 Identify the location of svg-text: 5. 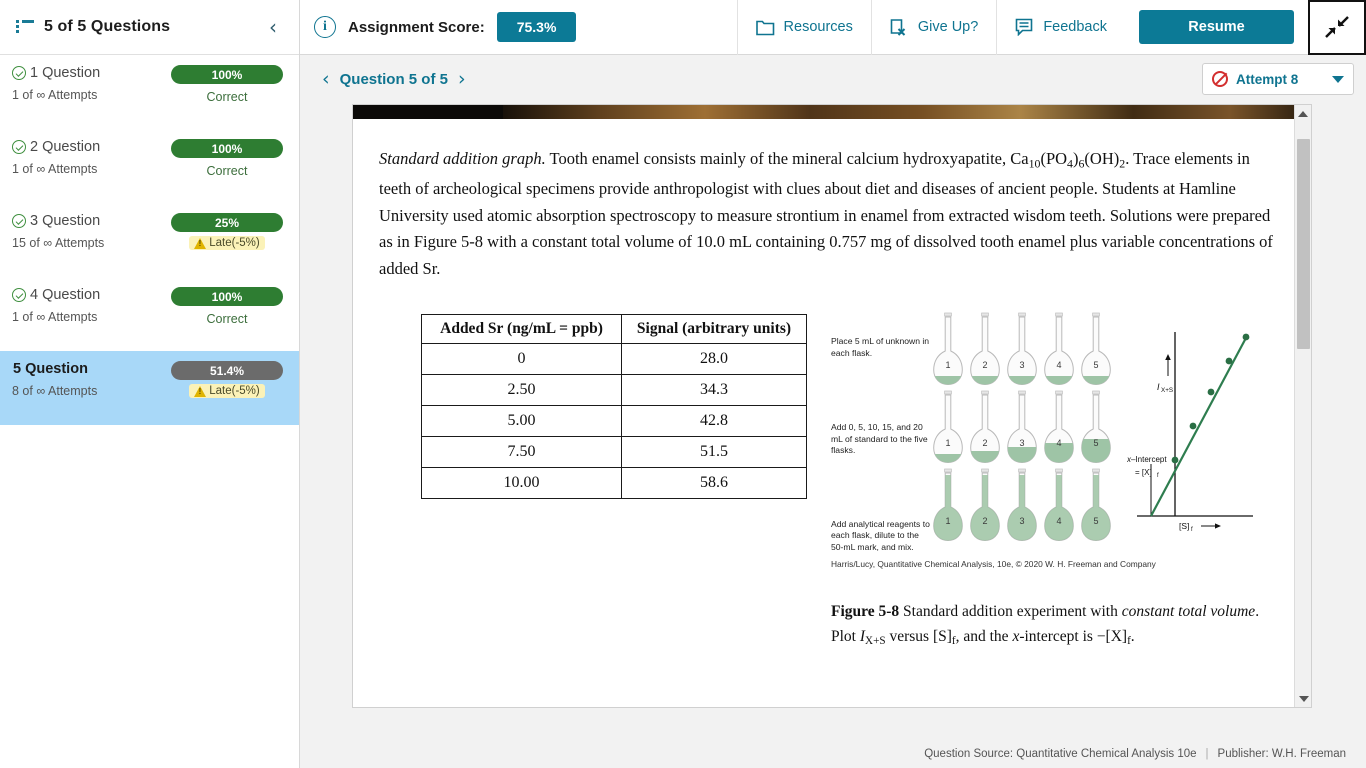
(1095, 365).